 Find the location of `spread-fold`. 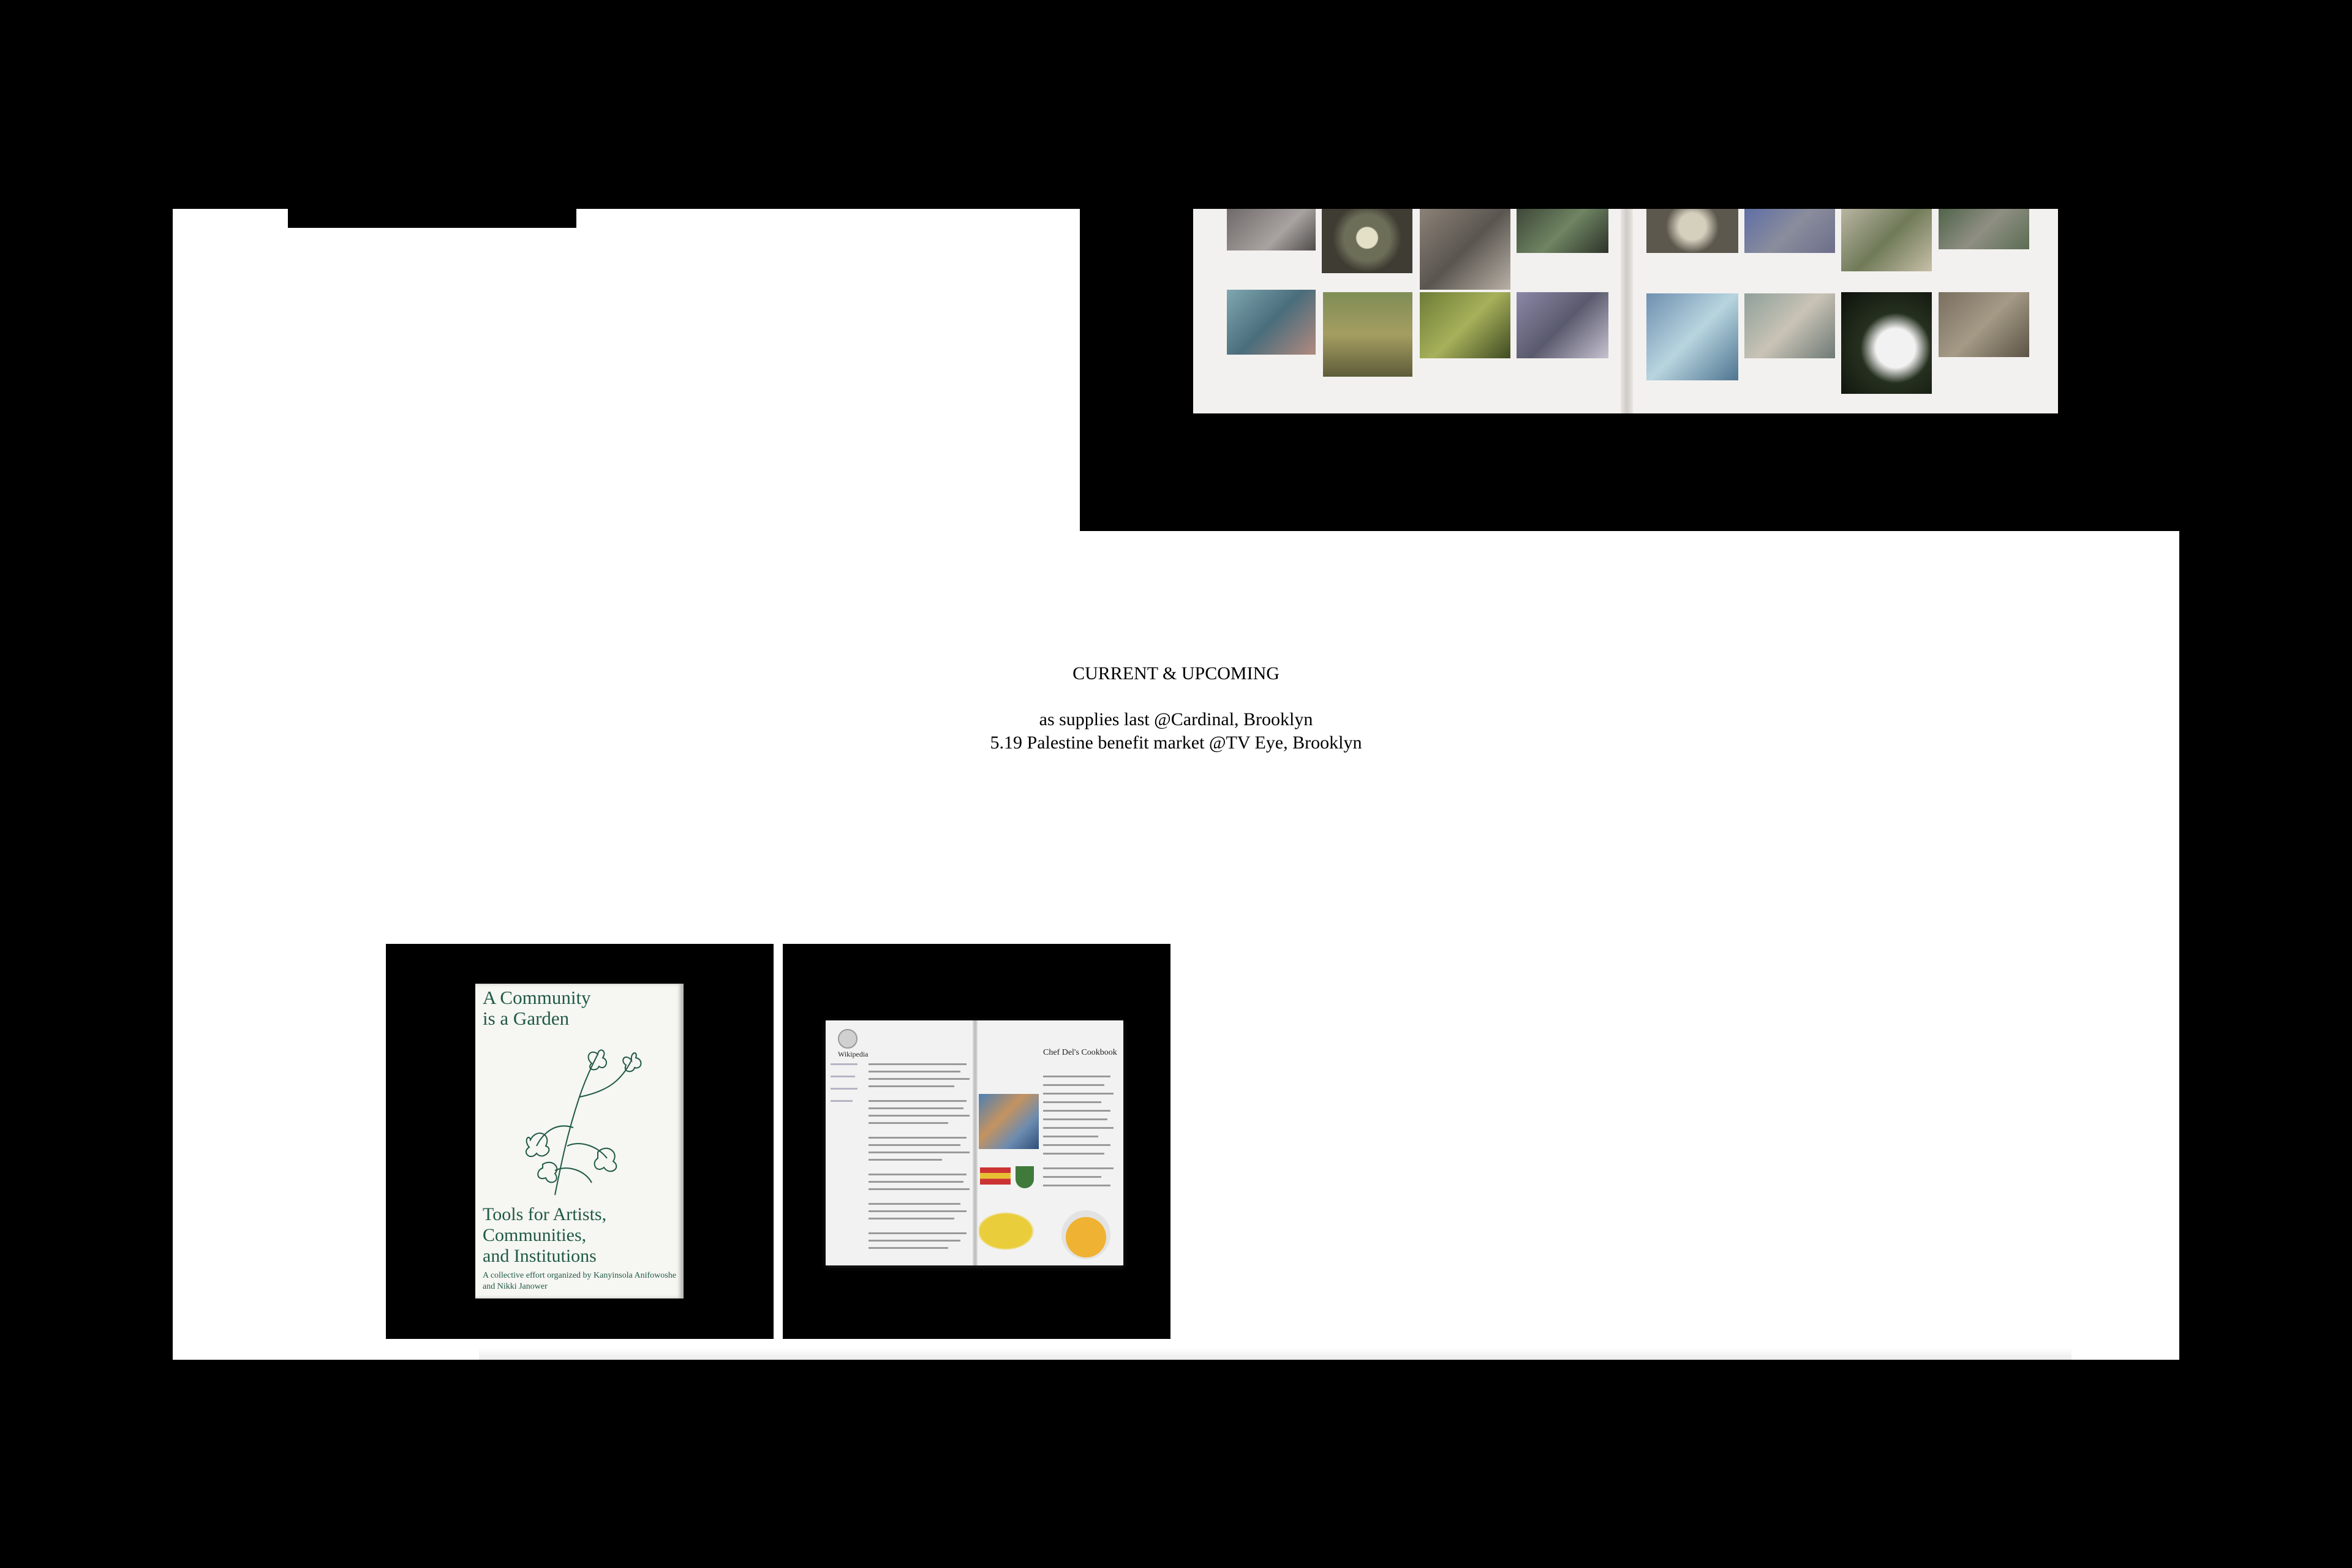

spread-fold is located at coordinates (1627, 311).